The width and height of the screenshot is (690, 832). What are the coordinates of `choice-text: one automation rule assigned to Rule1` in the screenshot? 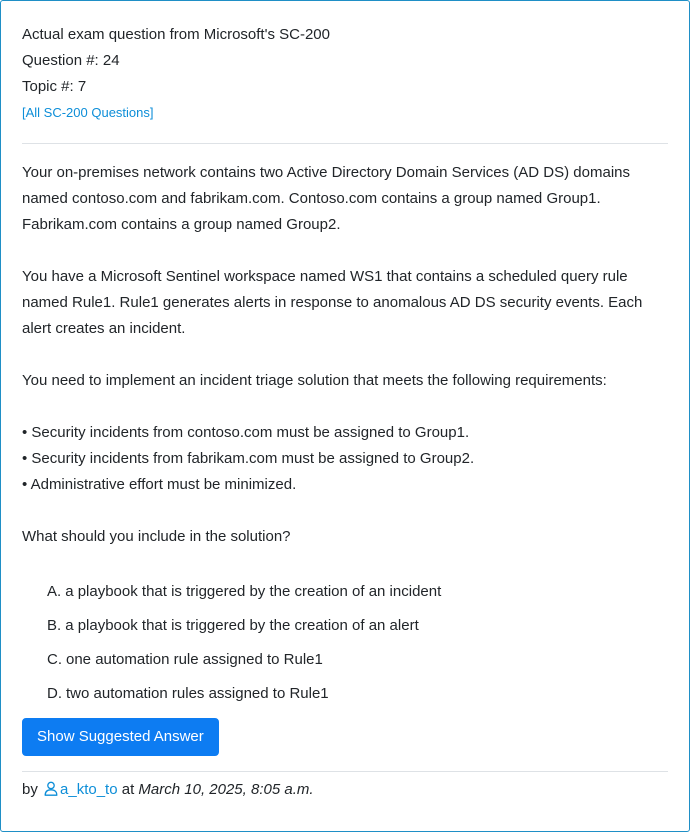 It's located at (194, 659).